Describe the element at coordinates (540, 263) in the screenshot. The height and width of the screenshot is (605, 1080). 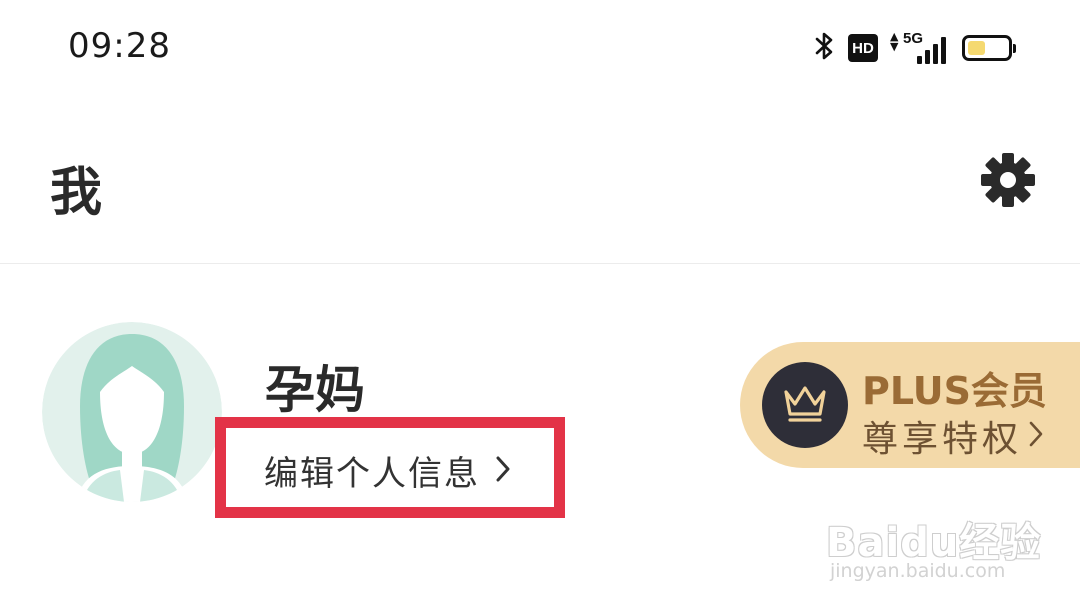
I see `header-divider` at that location.